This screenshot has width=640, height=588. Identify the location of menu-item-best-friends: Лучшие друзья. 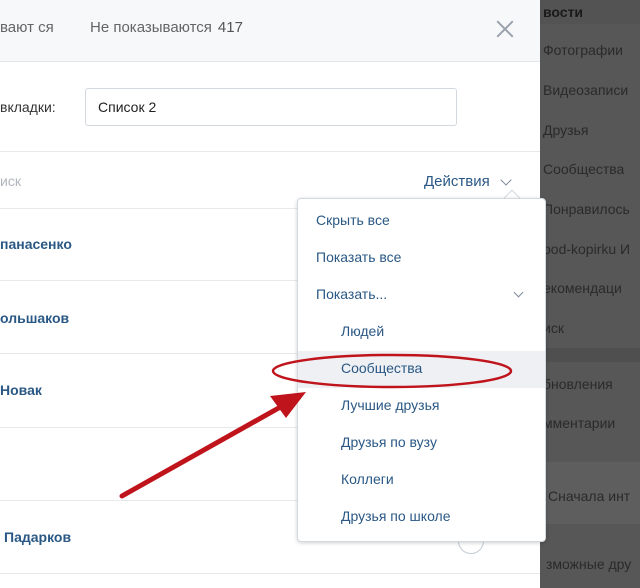
(421, 406).